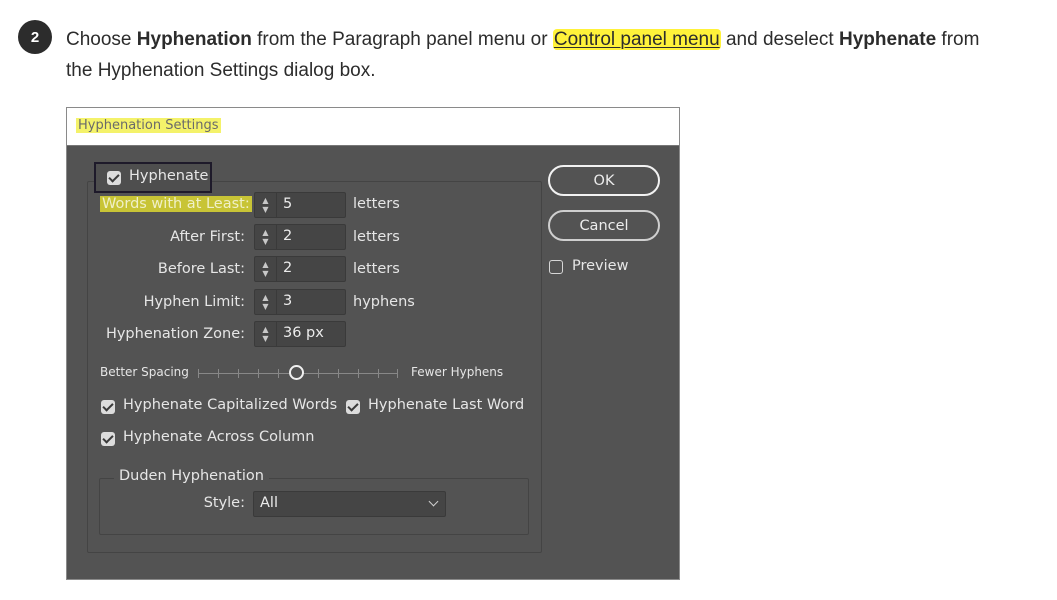 The image size is (1057, 600). What do you see at coordinates (101, 39) in the screenshot?
I see `instruction-part: Choose` at bounding box center [101, 39].